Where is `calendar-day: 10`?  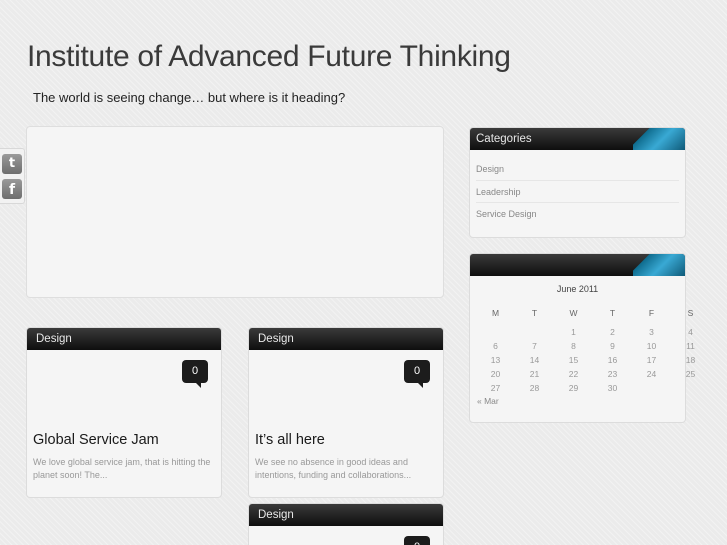 calendar-day: 10 is located at coordinates (651, 346).